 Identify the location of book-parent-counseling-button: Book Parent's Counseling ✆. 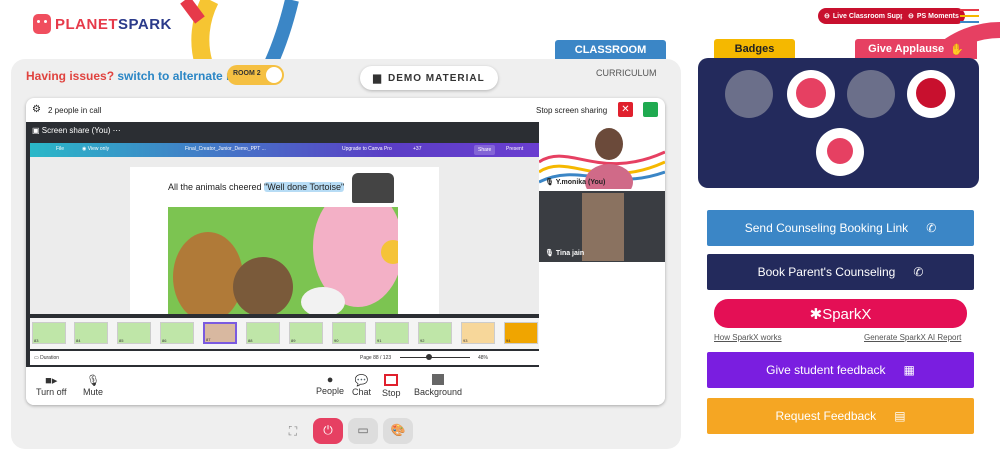
(840, 272).